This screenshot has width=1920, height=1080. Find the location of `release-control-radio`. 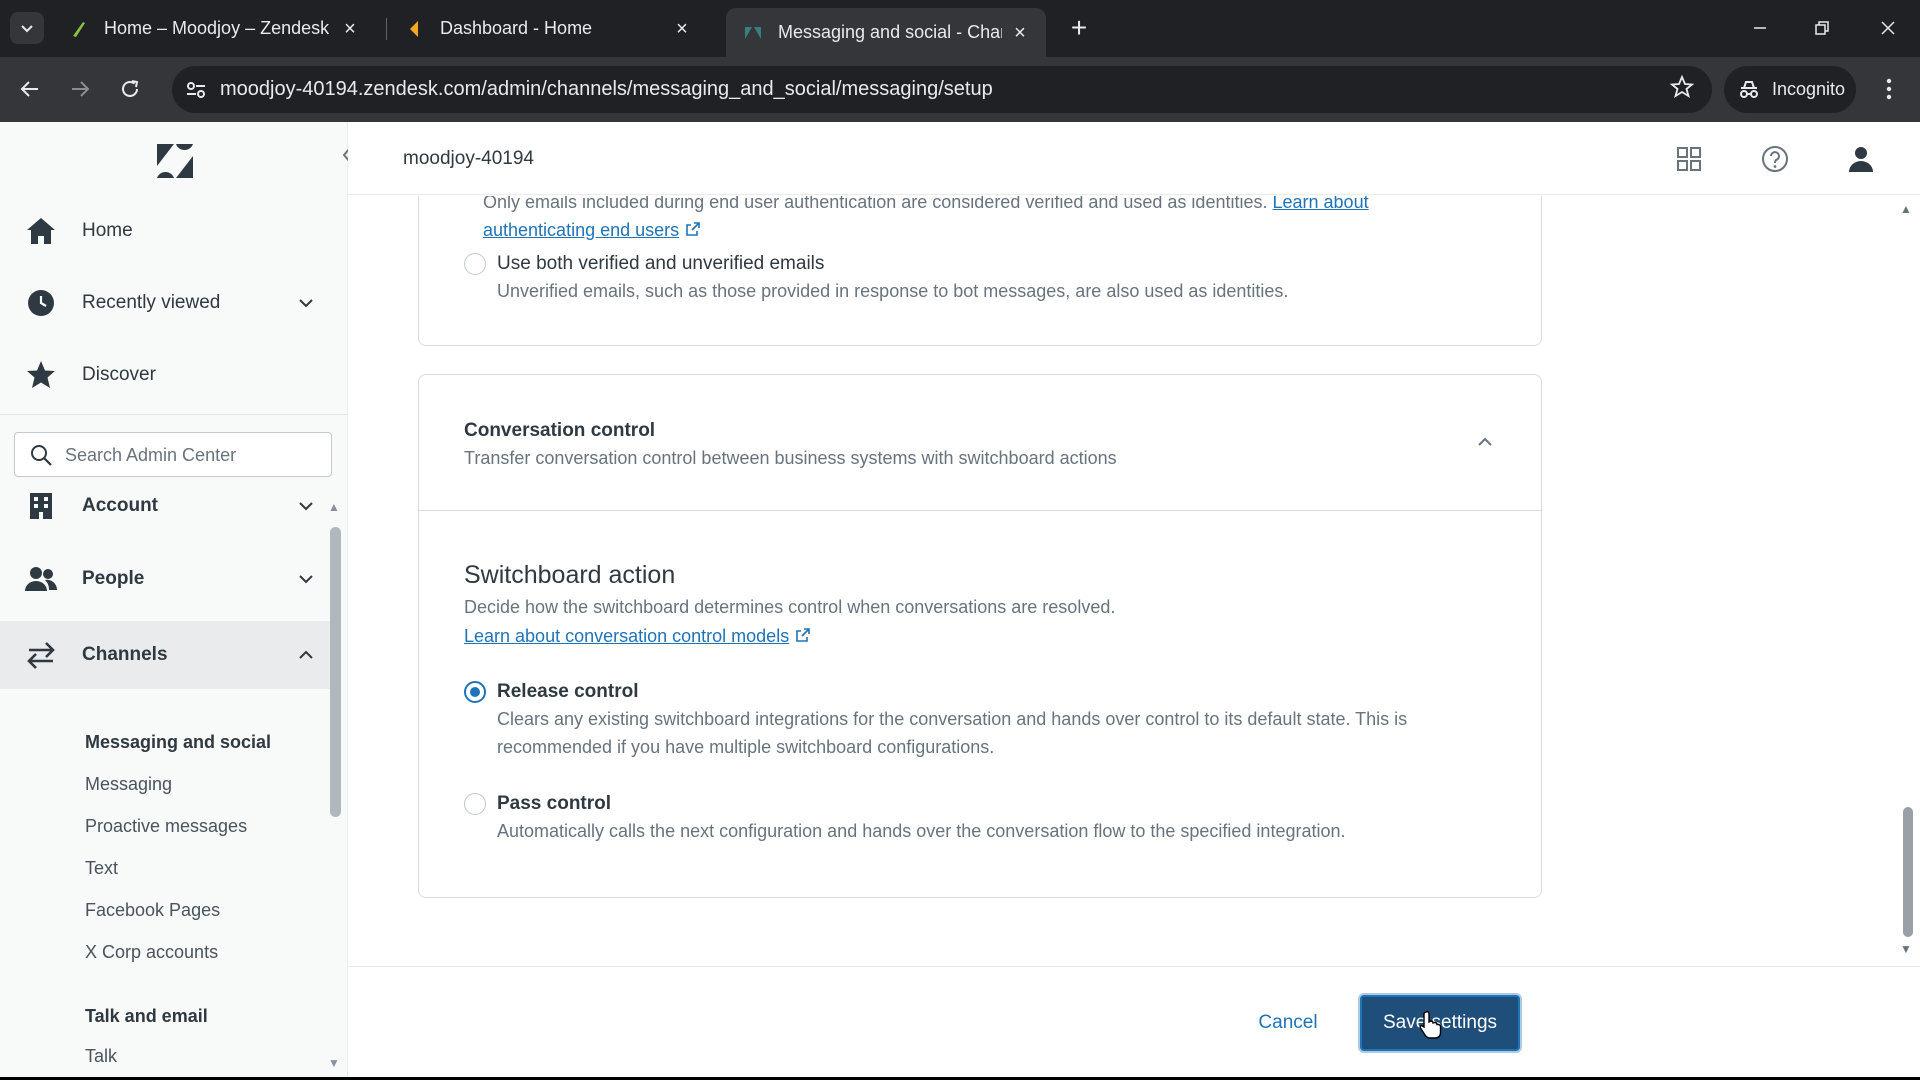

release-control-radio is located at coordinates (475, 692).